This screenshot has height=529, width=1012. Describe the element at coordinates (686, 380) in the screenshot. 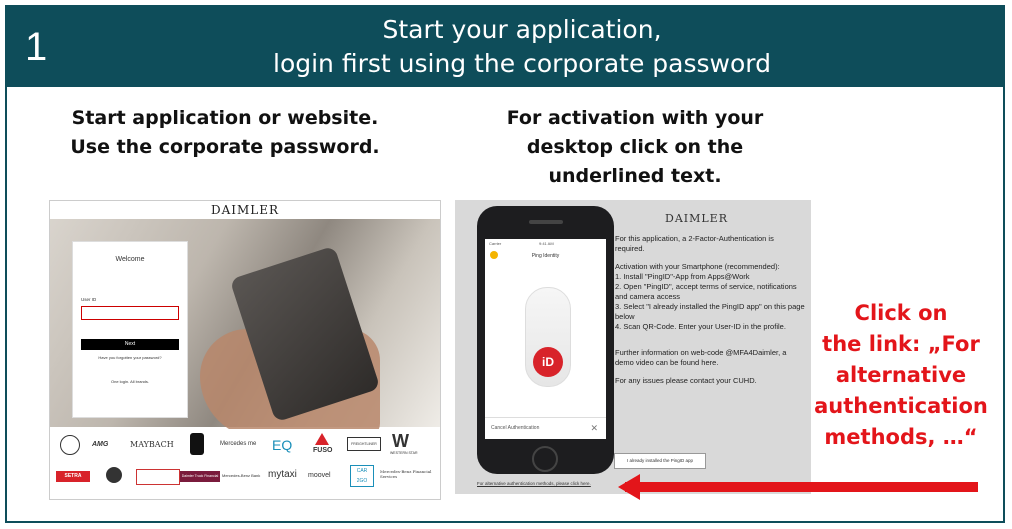

I see `pingid-para4: For any issues please contact your CUHD.` at that location.